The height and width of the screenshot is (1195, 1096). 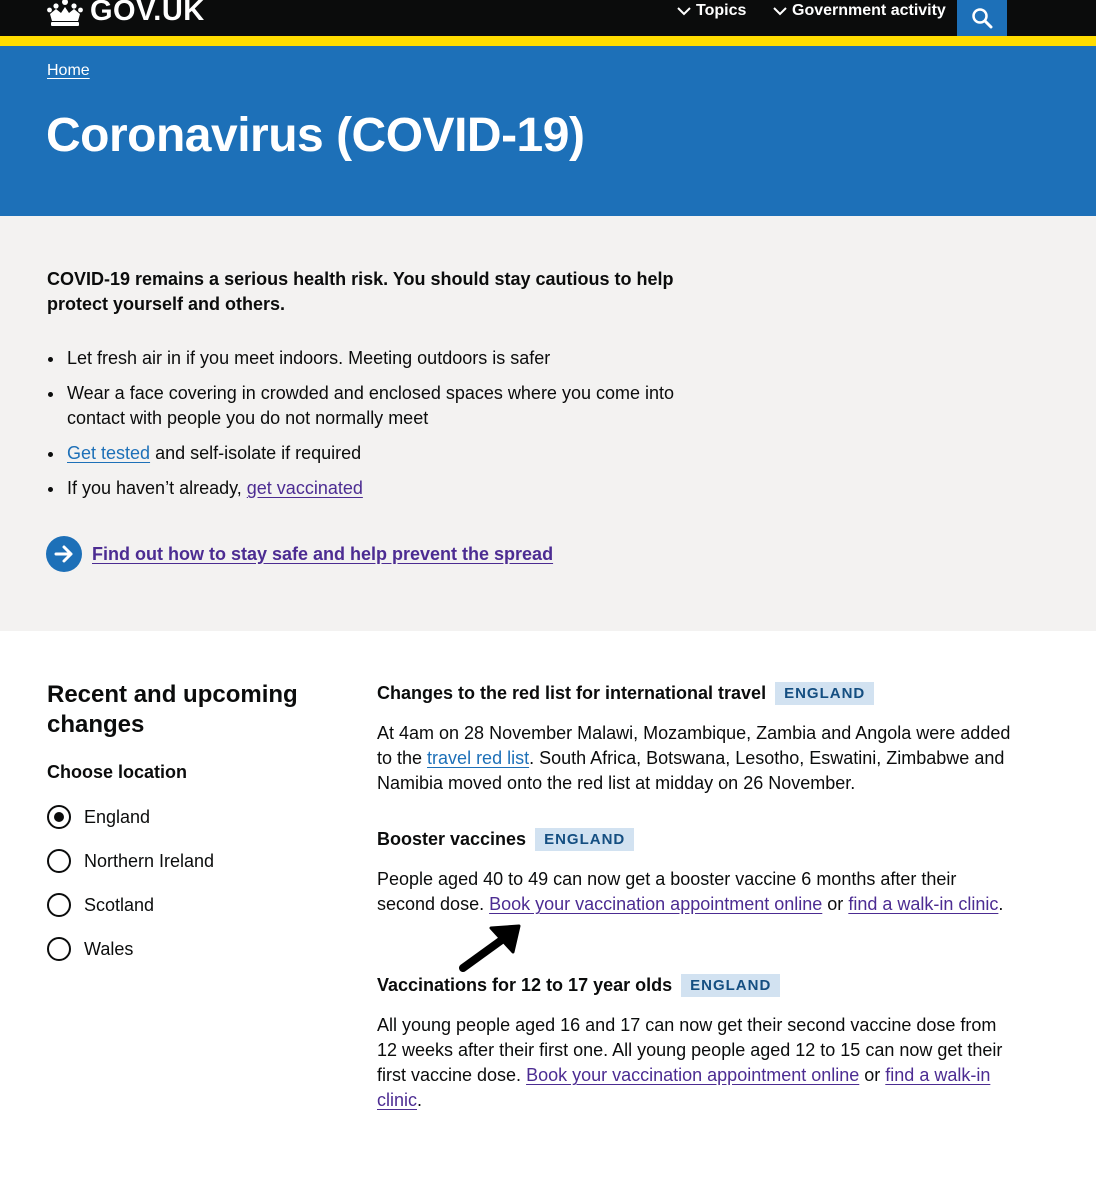 What do you see at coordinates (256, 453) in the screenshot?
I see `bullet-self-isolate: and self-isolate if required` at bounding box center [256, 453].